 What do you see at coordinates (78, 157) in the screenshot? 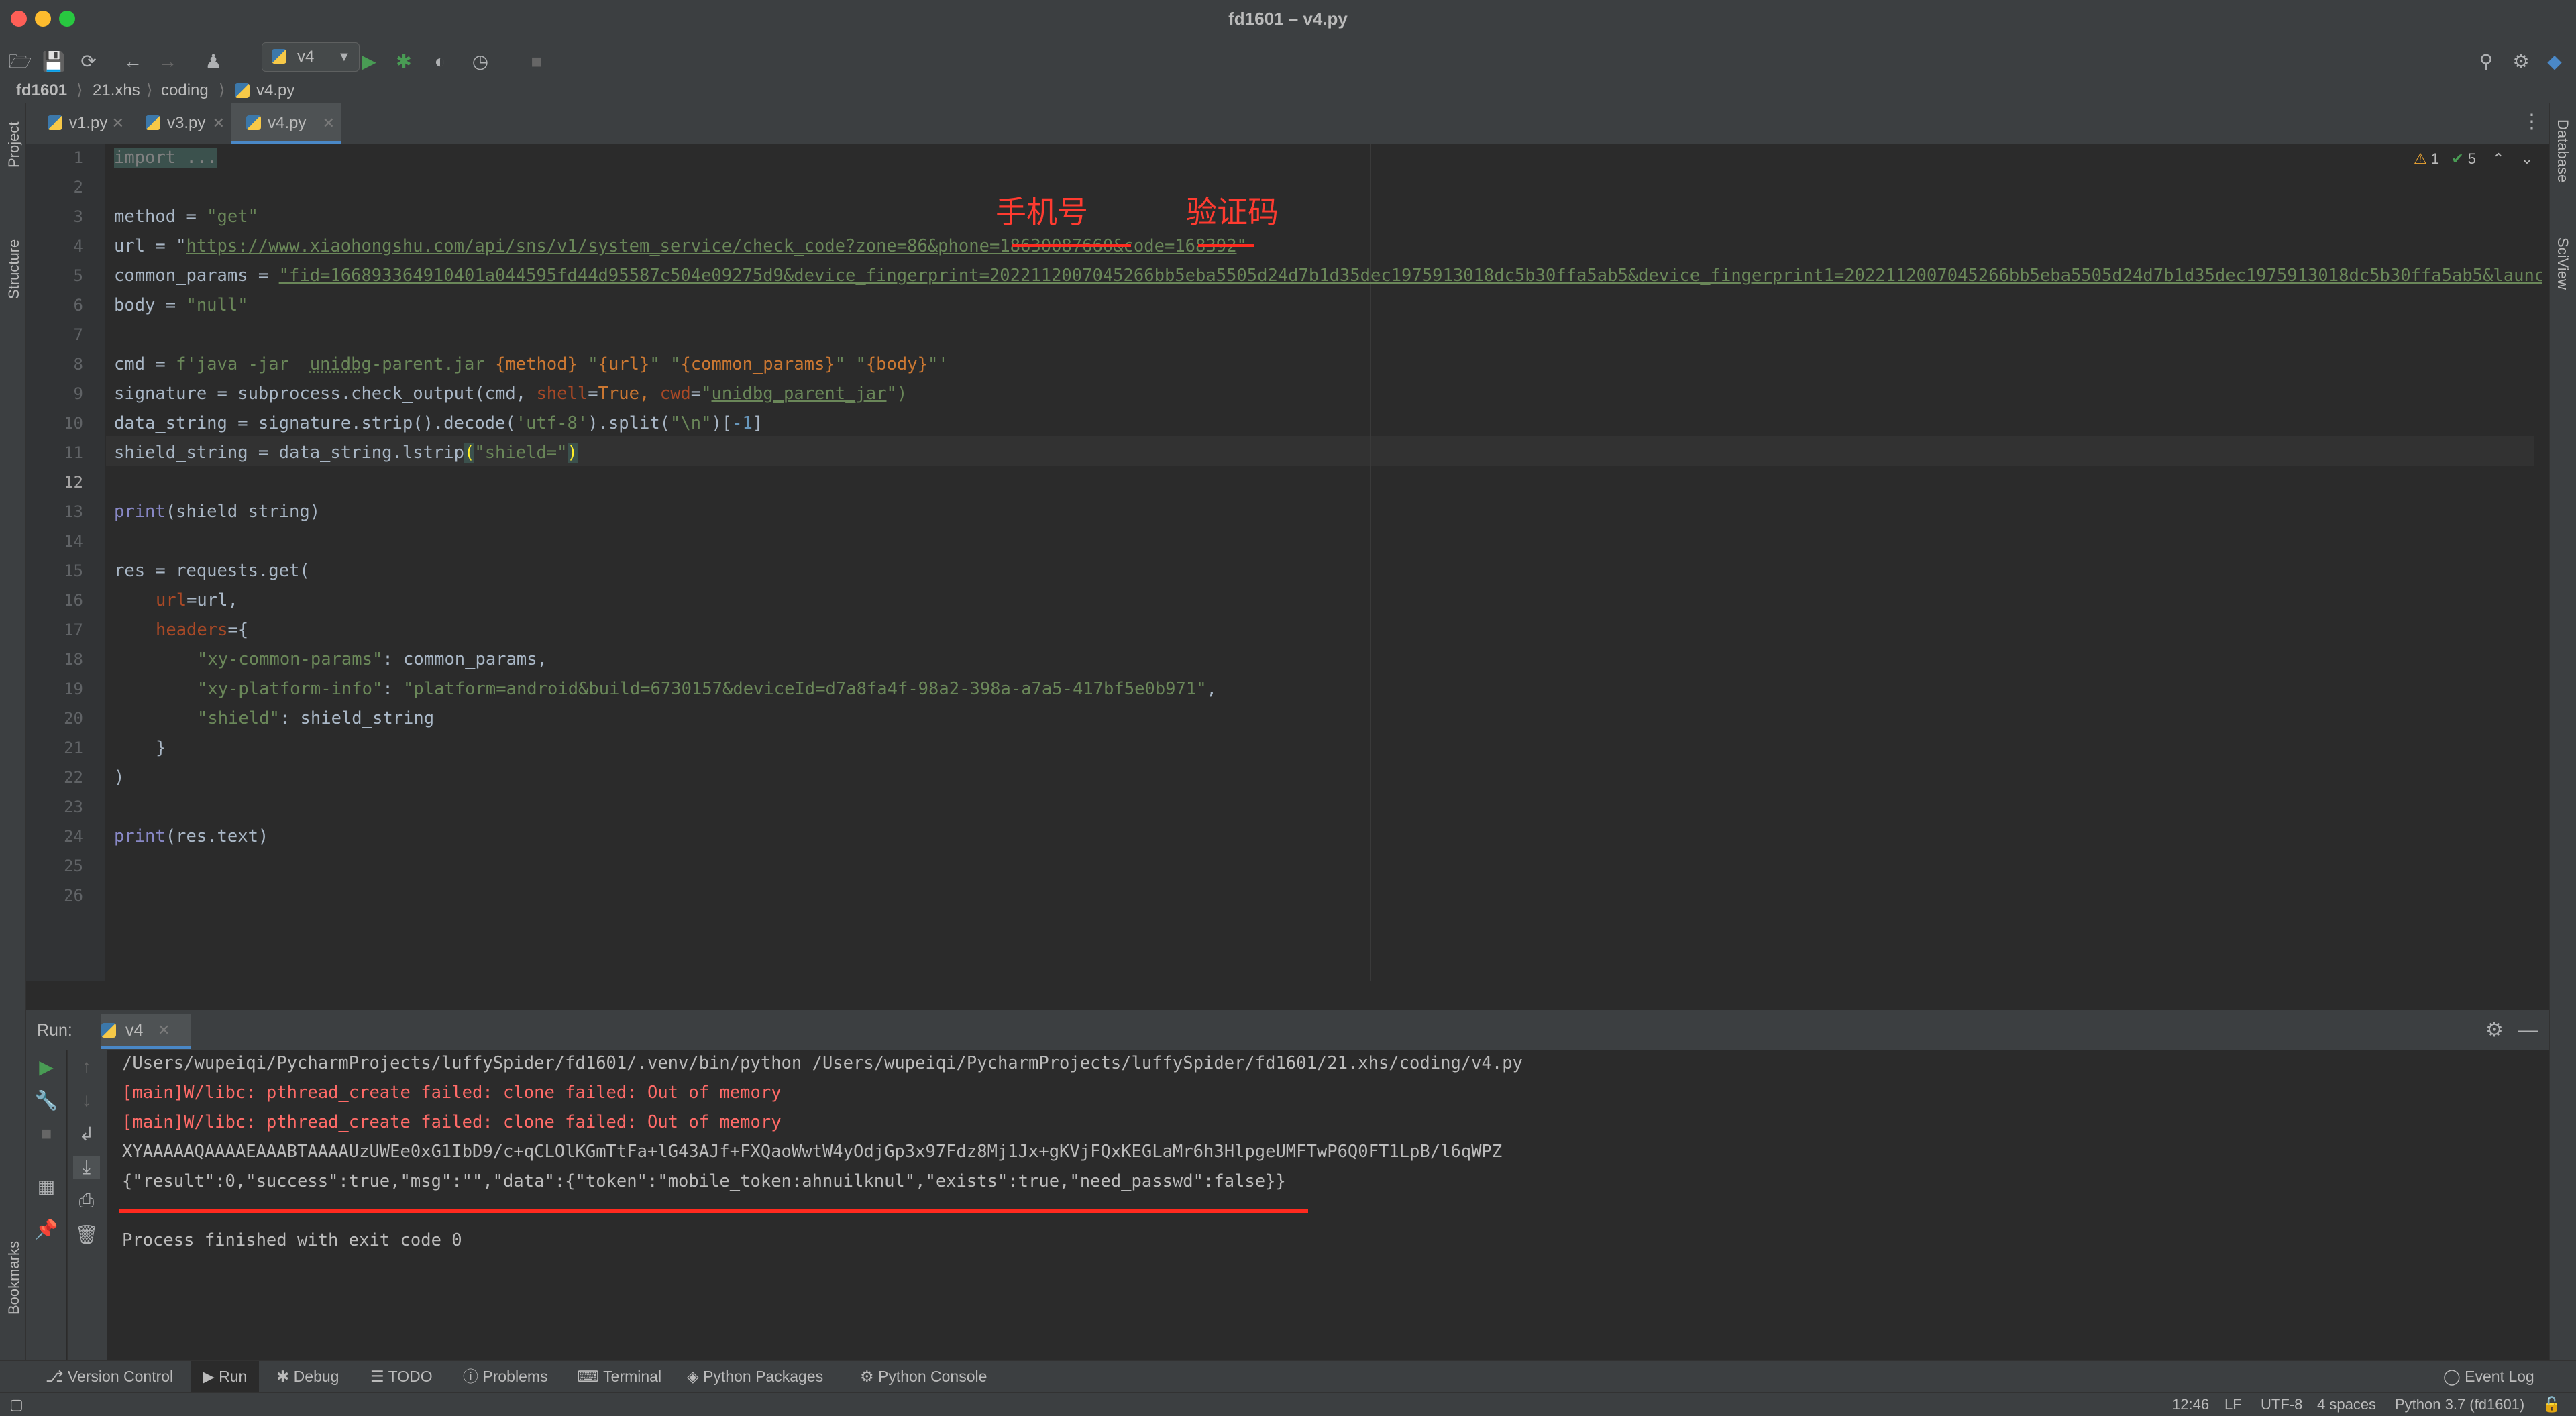
I see `line-number: 1` at bounding box center [78, 157].